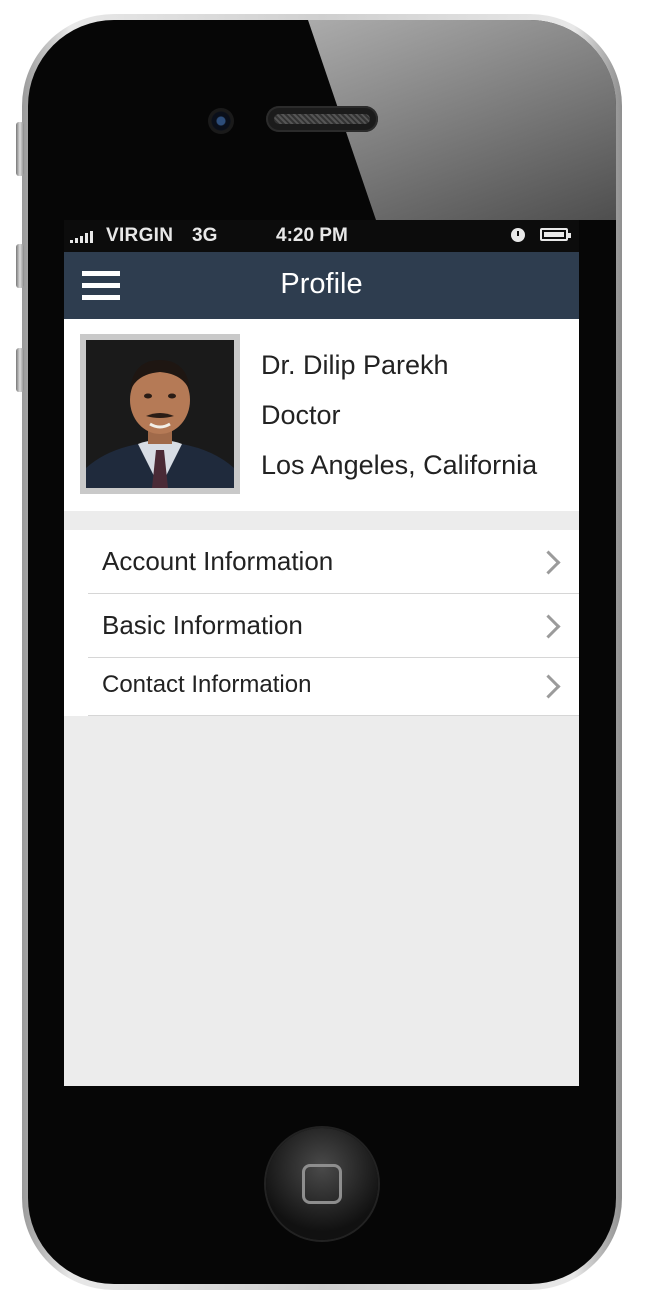 This screenshot has width=648, height=1300. Describe the element at coordinates (160, 414) in the screenshot. I see `avatar` at that location.